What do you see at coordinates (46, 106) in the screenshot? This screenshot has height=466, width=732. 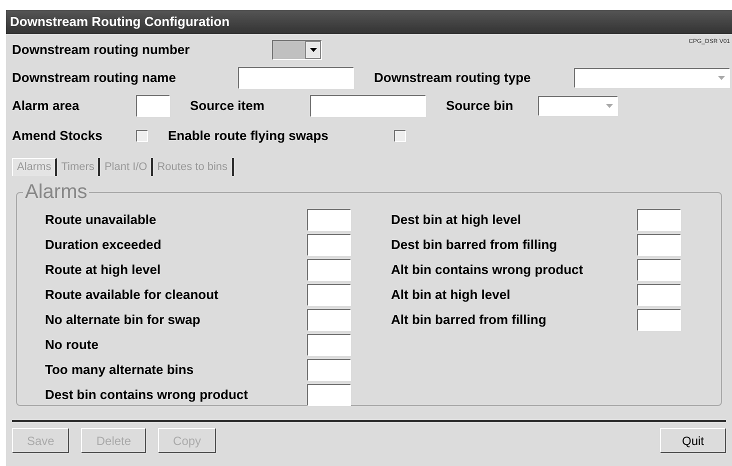 I see `field-label: Alarm area` at bounding box center [46, 106].